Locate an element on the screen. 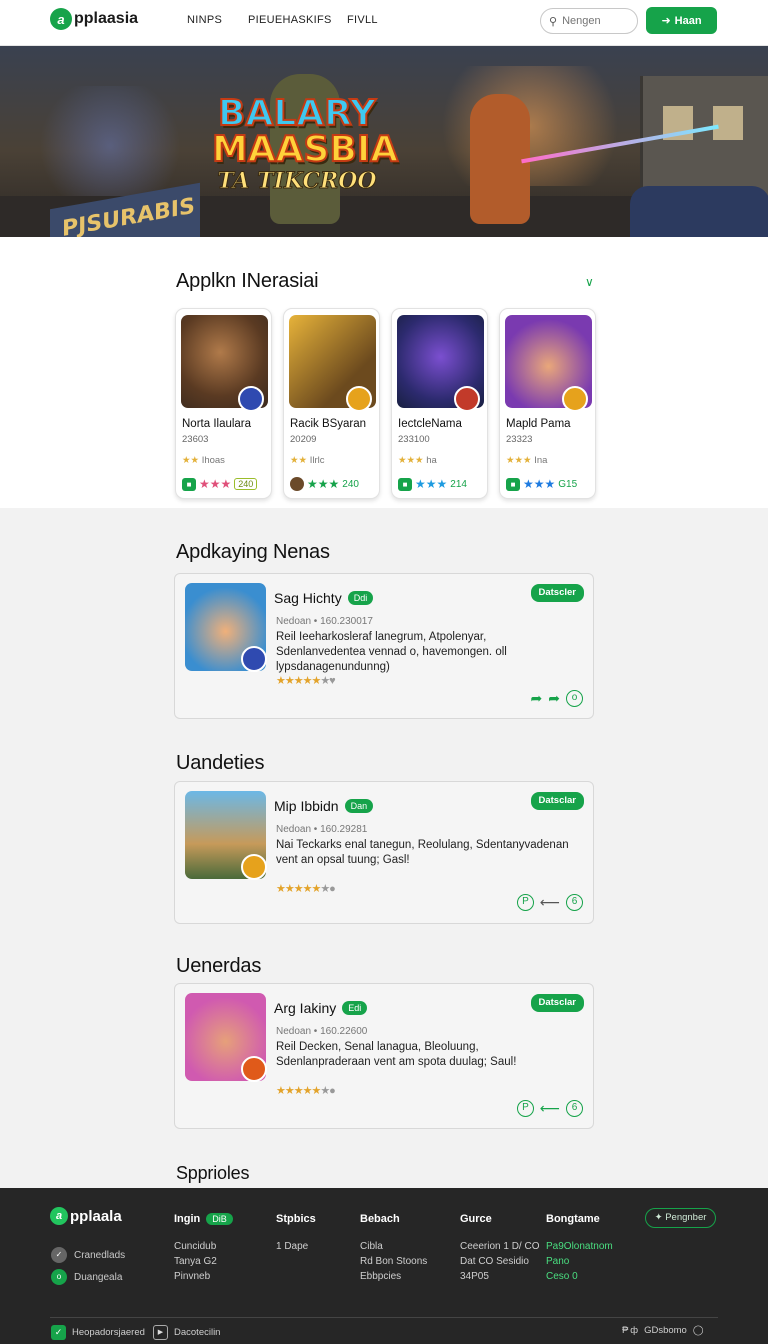 Image resolution: width=768 pixels, height=1344 pixels. footer-link: Ceso 0 is located at coordinates (579, 1276).